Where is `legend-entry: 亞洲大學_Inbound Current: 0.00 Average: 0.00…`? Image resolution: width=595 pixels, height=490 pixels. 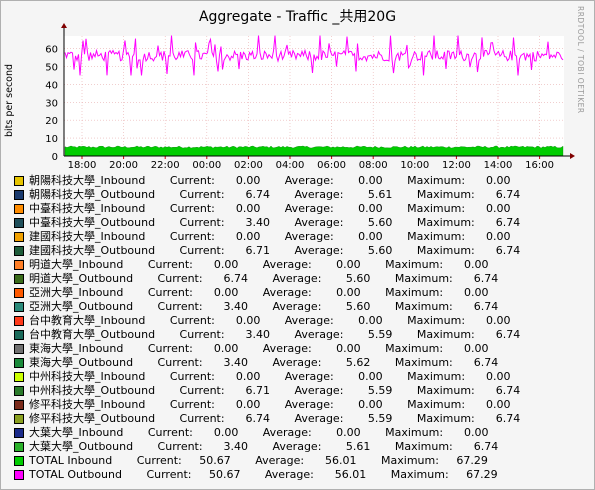 legend-entry: 亞洲大學_Inbound Current: 0.00 Average: 0.00… is located at coordinates (267, 293).